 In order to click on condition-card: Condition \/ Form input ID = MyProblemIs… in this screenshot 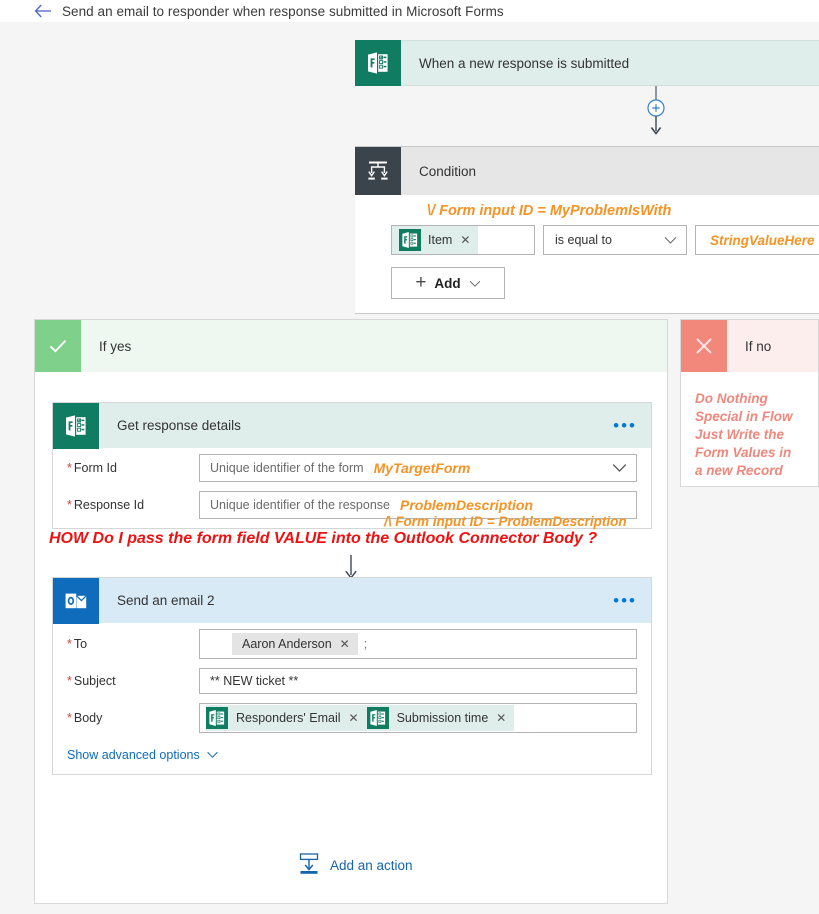, I will do `click(587, 230)`.